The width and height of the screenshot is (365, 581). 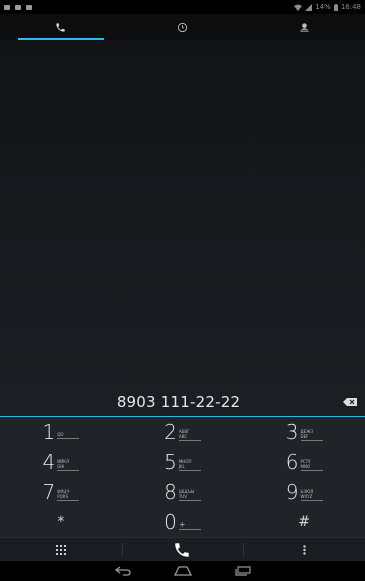 What do you see at coordinates (311, 465) in the screenshot?
I see `key-letters: РСТУ MNO` at bounding box center [311, 465].